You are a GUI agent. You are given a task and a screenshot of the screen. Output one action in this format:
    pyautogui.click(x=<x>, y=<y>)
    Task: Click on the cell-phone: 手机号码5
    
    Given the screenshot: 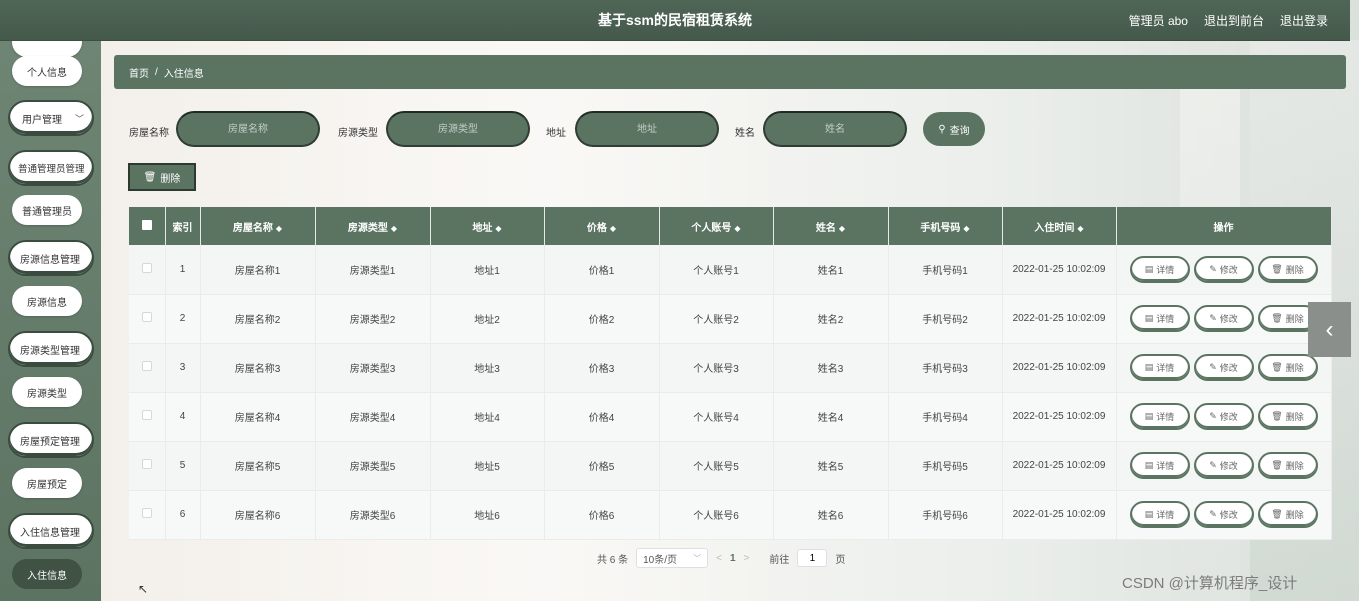 What is the action you would take?
    pyautogui.click(x=945, y=466)
    